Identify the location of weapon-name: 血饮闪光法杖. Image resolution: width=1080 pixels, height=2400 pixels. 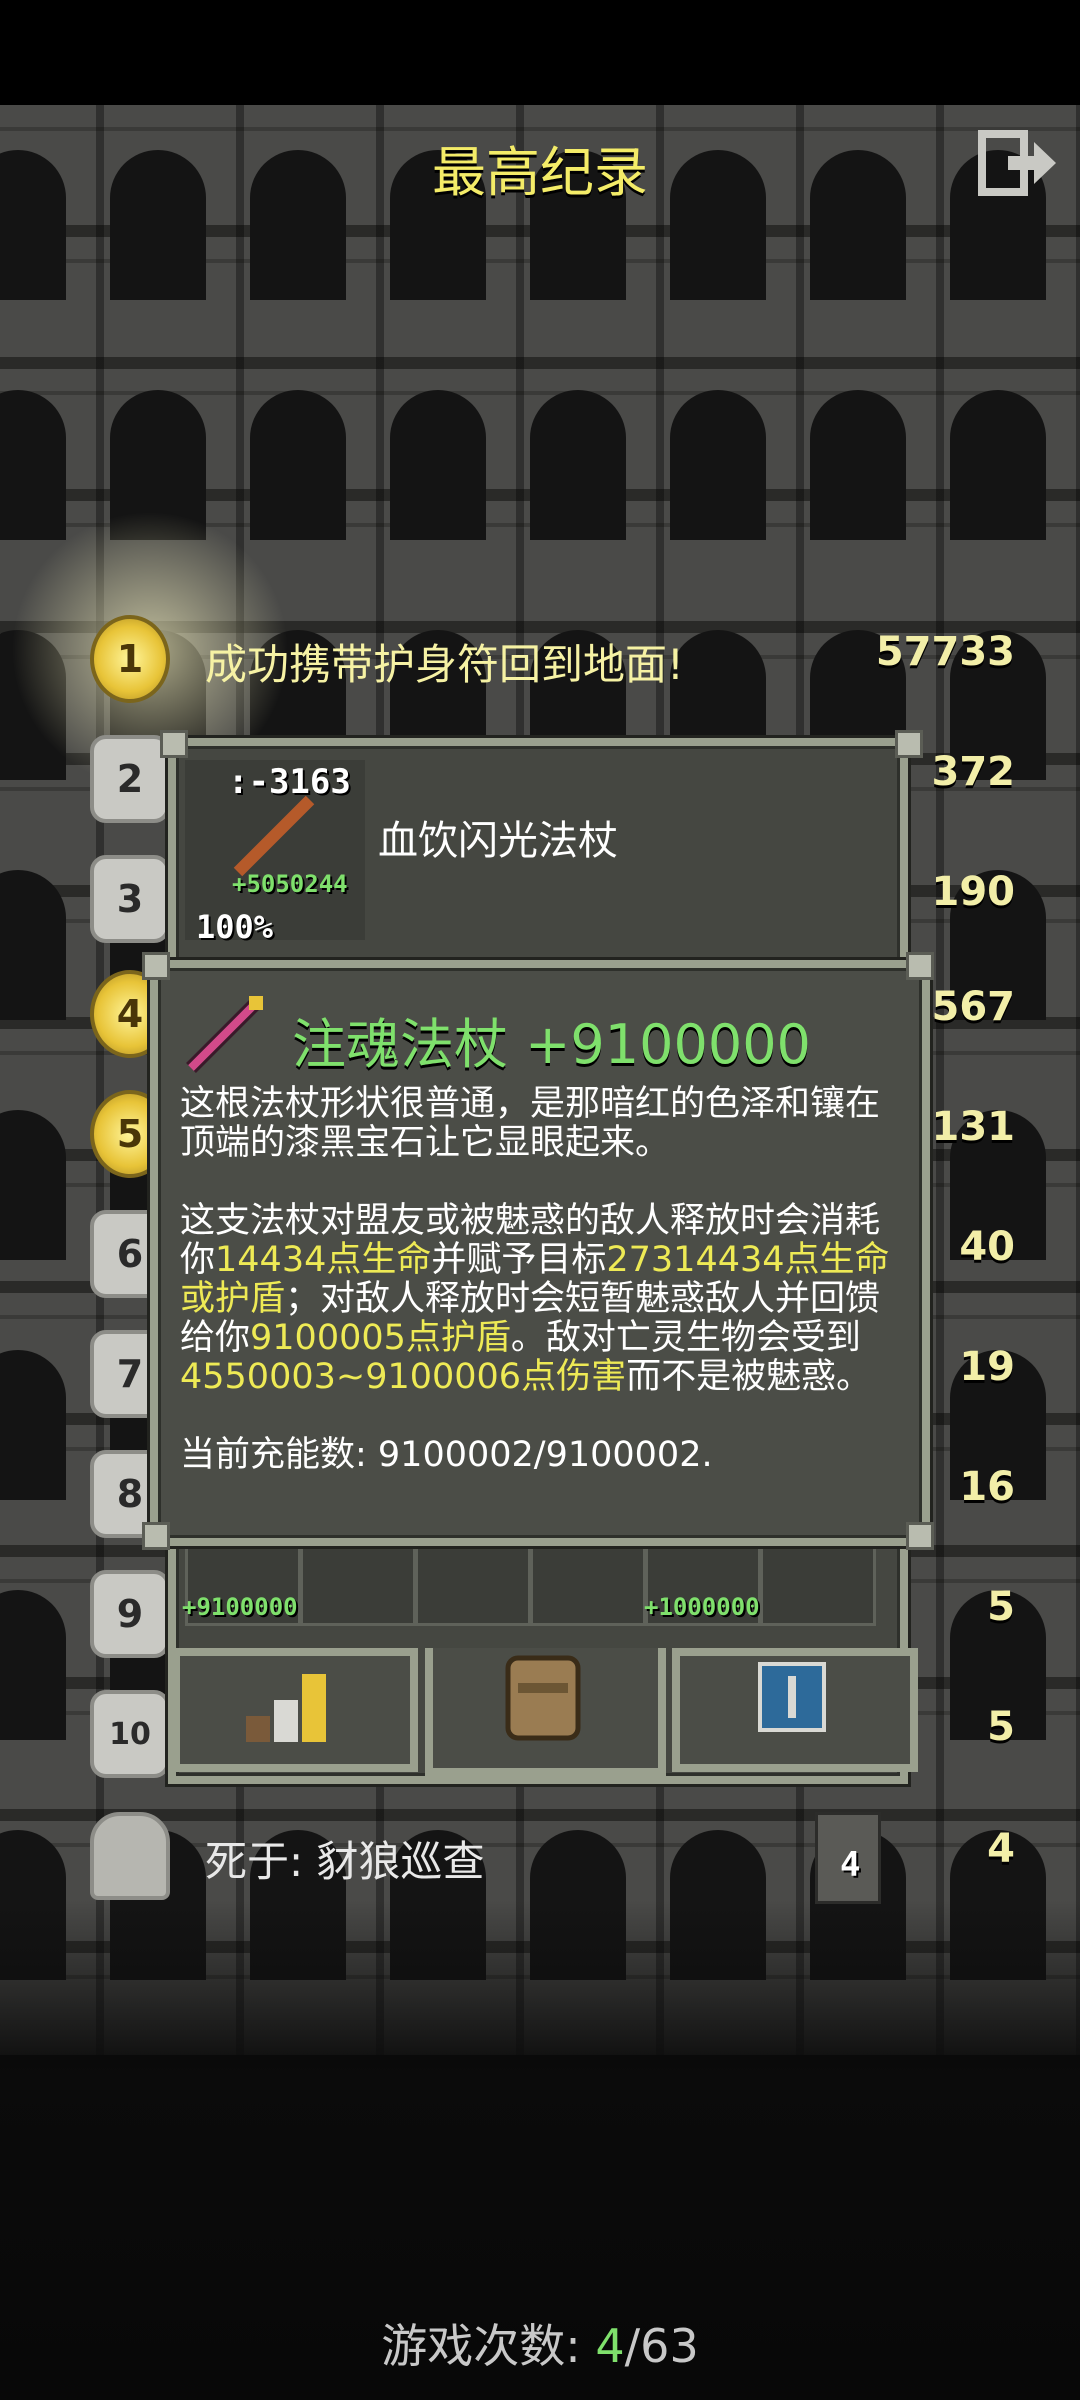
(498, 841).